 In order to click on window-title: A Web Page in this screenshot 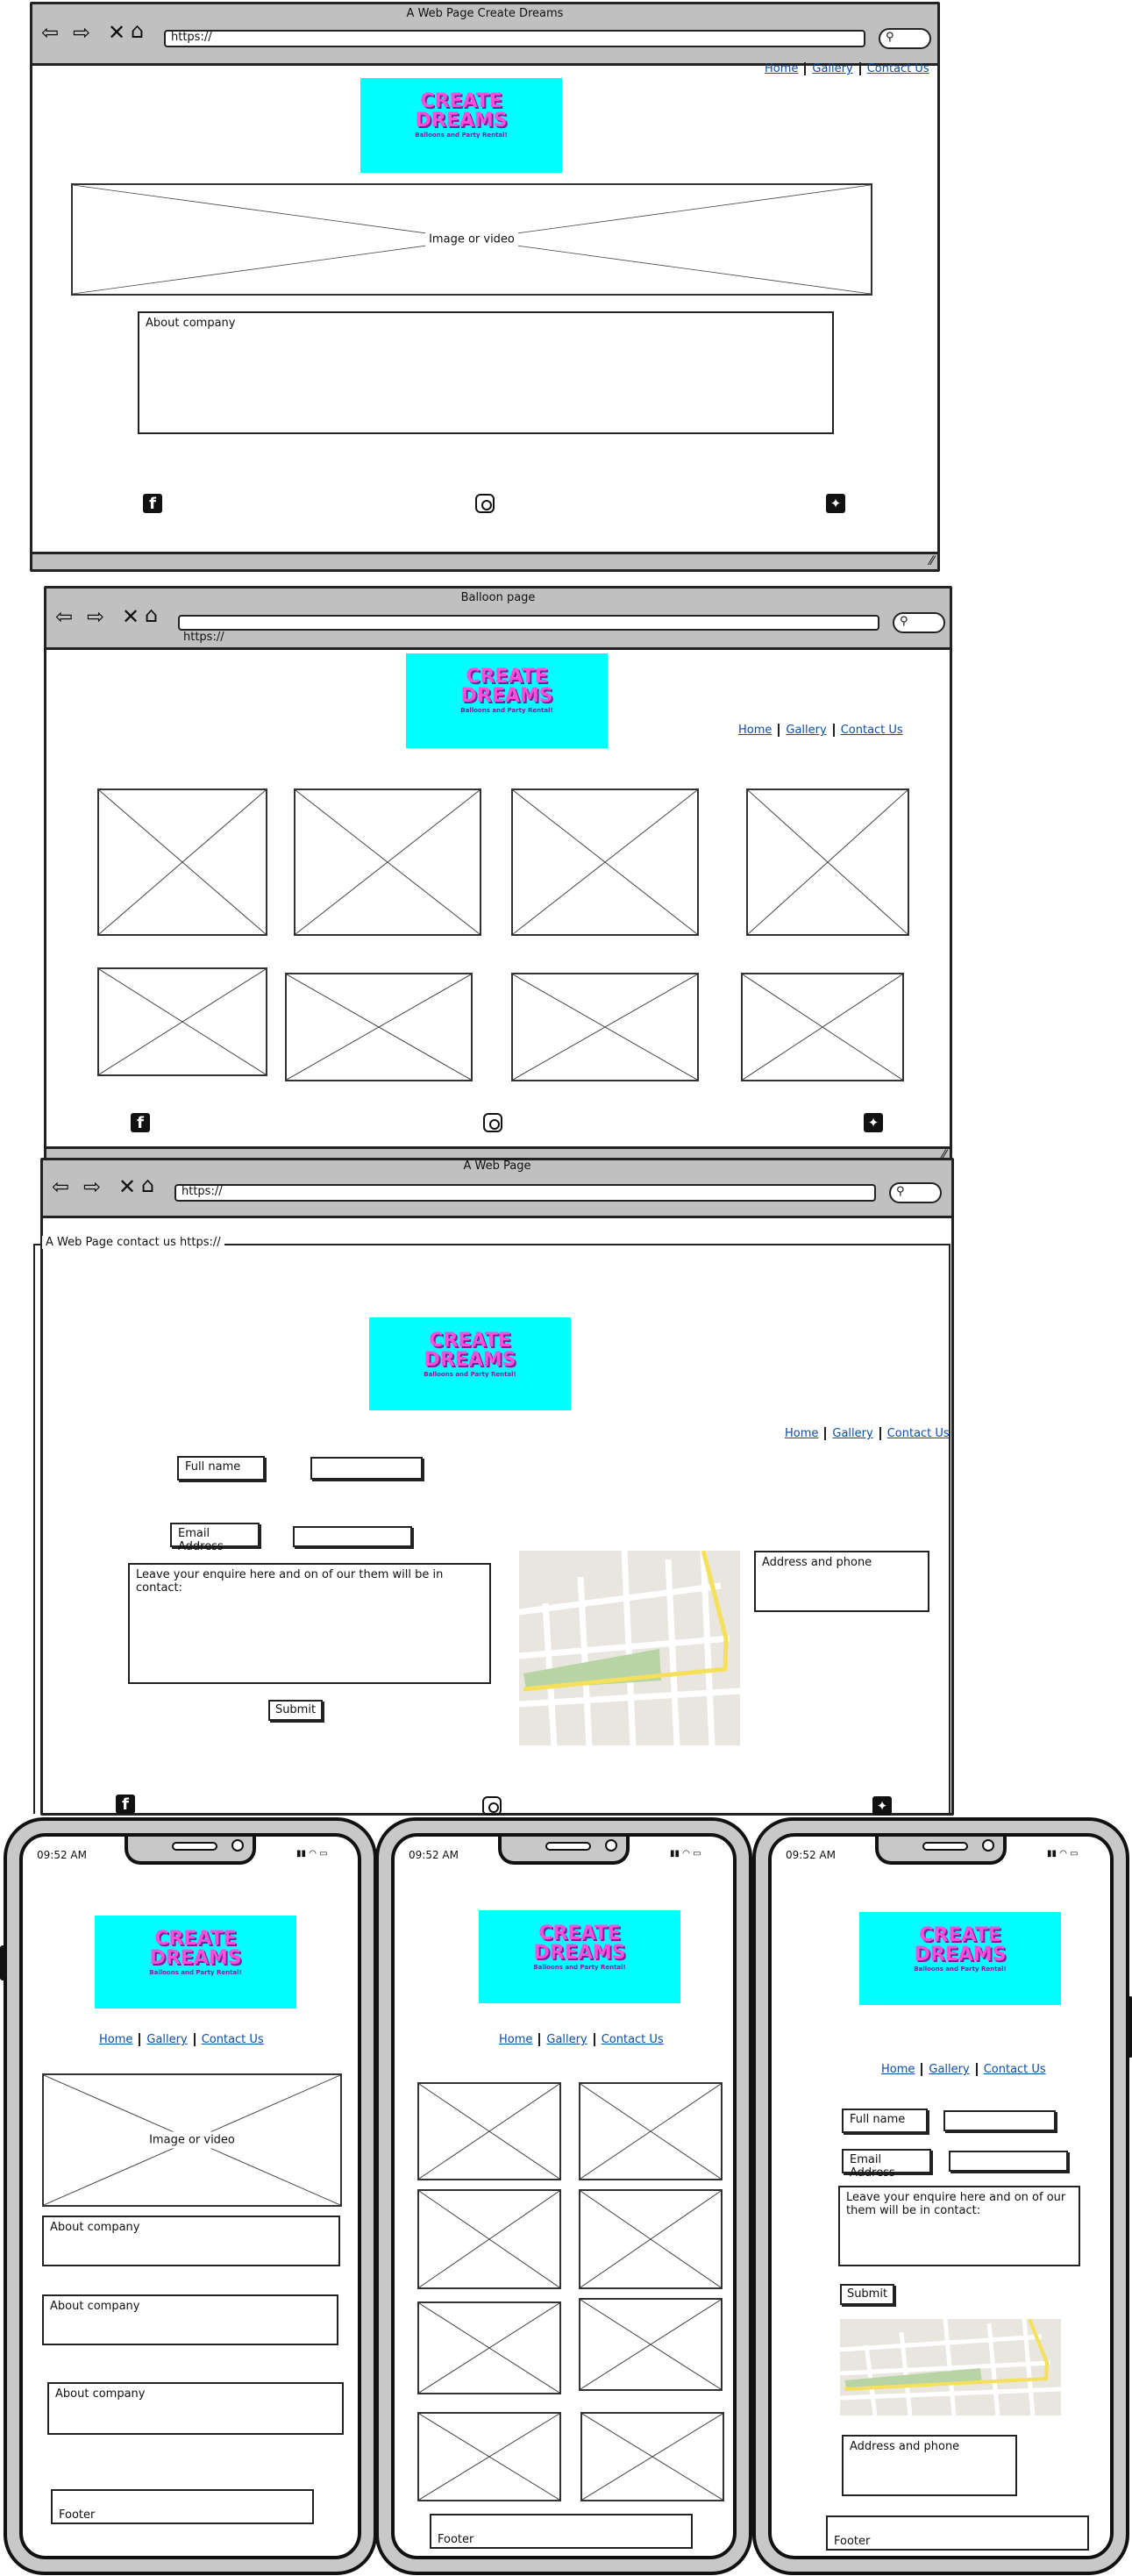, I will do `click(497, 1167)`.